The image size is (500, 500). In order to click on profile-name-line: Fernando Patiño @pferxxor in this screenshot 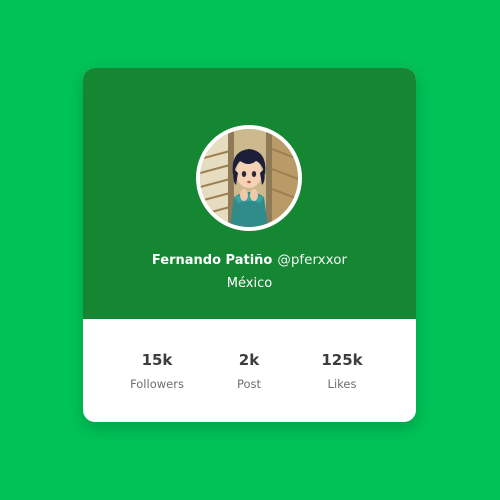, I will do `click(249, 260)`.